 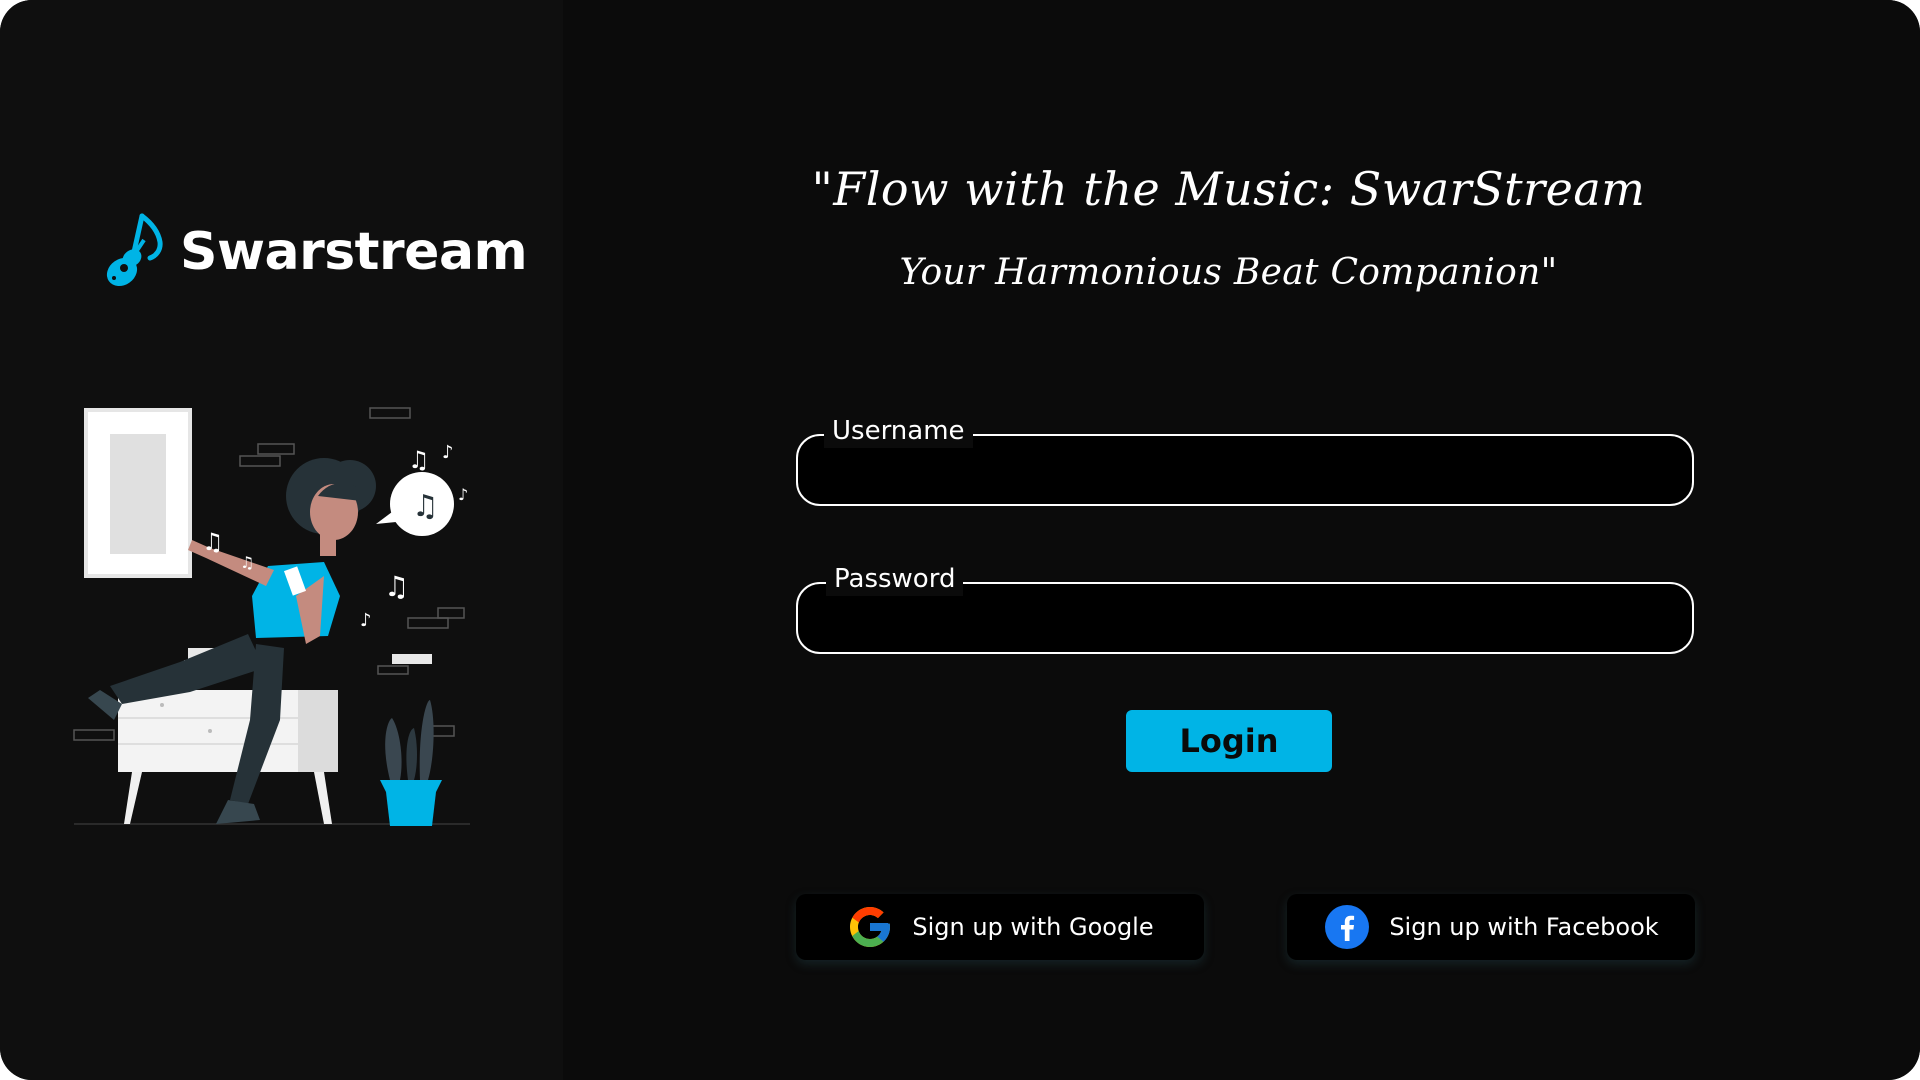 I want to click on password-field: Password, so click(x=1245, y=608).